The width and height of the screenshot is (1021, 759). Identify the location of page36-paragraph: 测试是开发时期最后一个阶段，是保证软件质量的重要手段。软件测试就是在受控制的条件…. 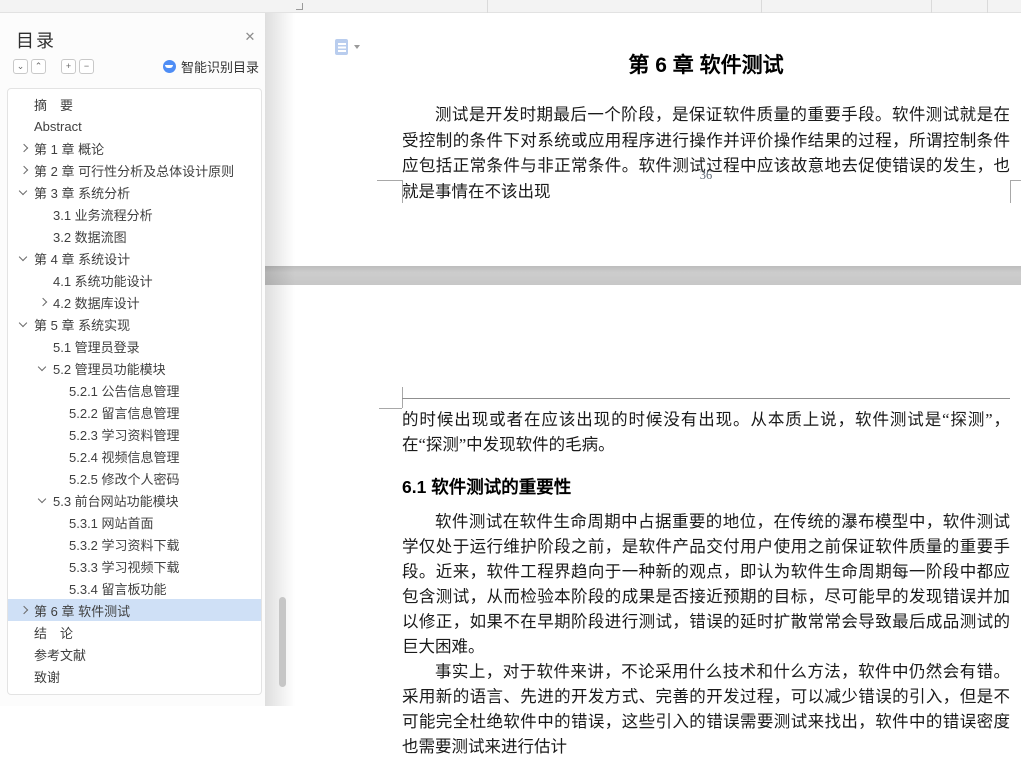
(706, 153).